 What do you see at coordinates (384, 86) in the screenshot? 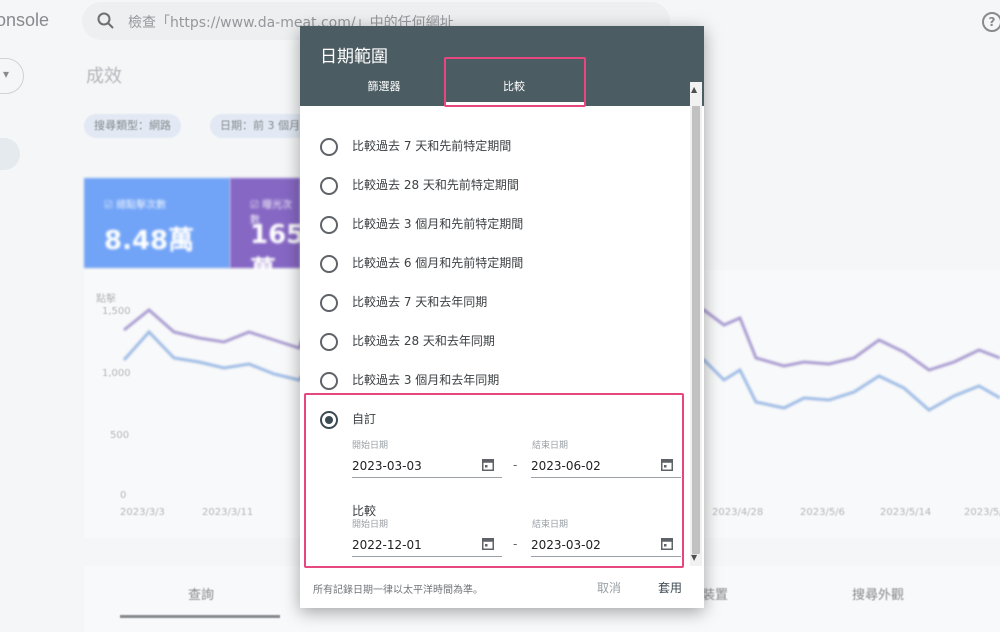
I see `tab-filters: 篩選器` at bounding box center [384, 86].